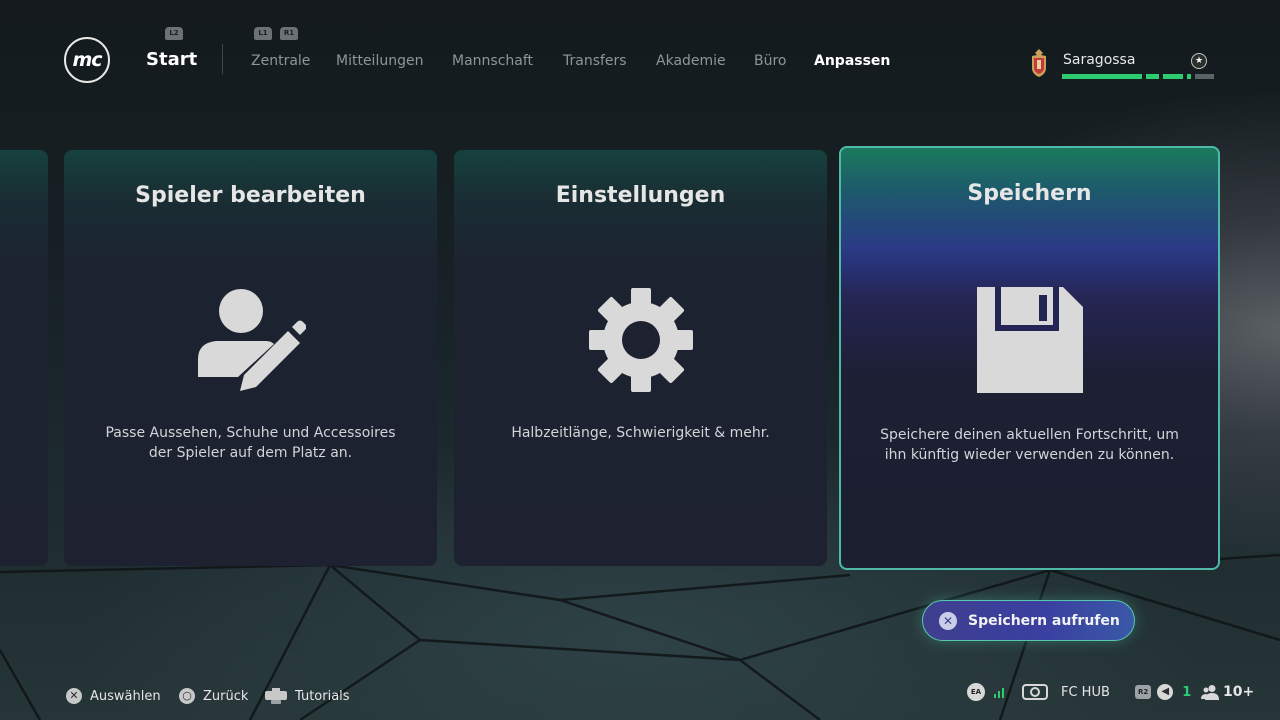 The height and width of the screenshot is (720, 1280). What do you see at coordinates (1044, 620) in the screenshot?
I see `cta-label: Speichern aufrufen` at bounding box center [1044, 620].